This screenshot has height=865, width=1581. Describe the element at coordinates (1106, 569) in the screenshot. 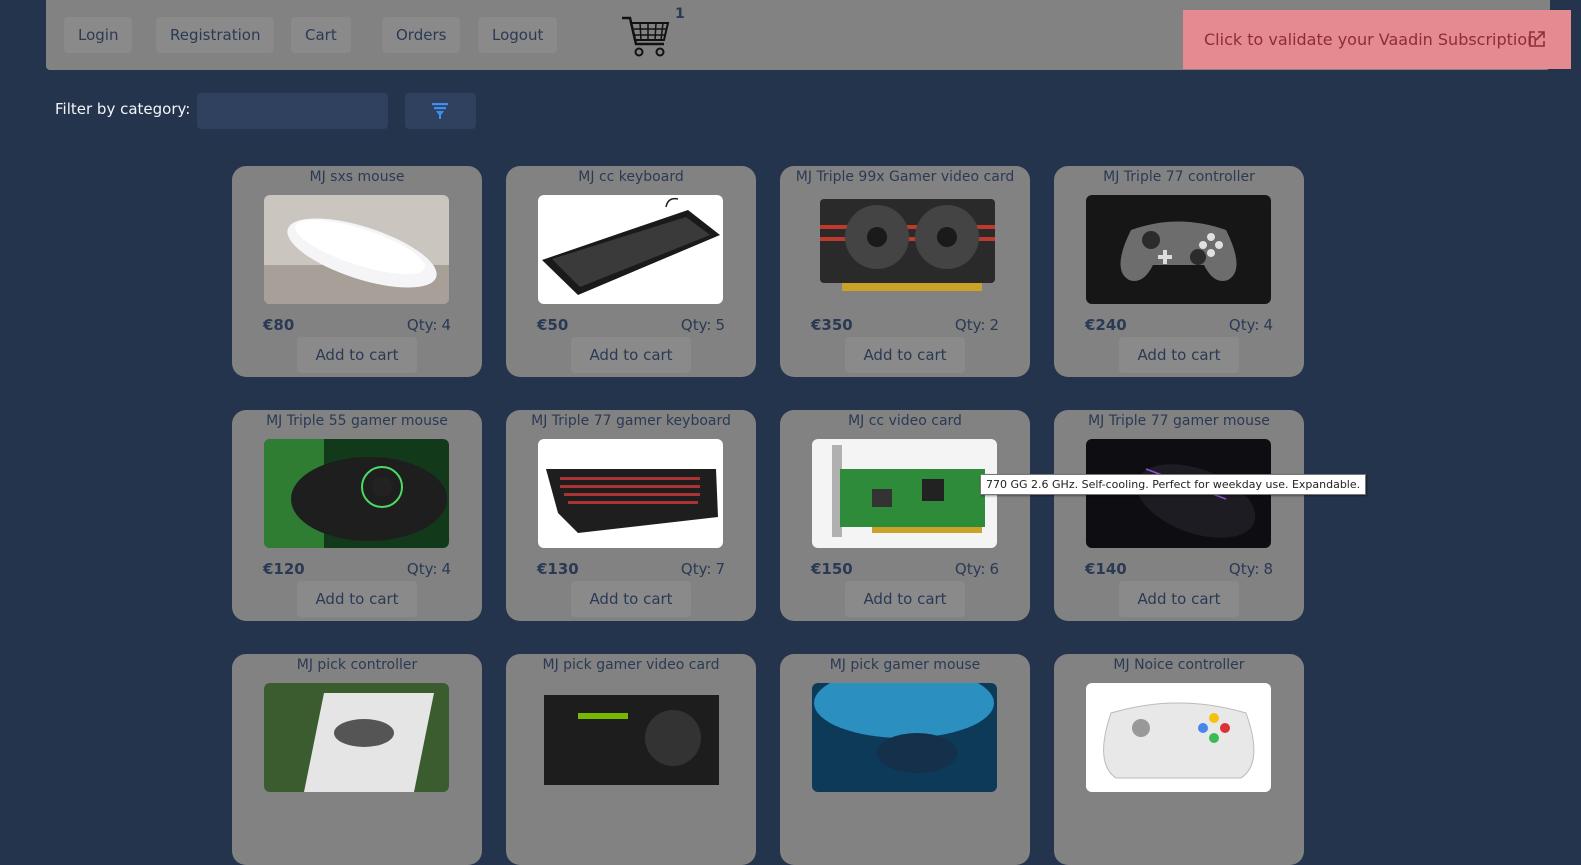

I see `product-price: €140` at that location.